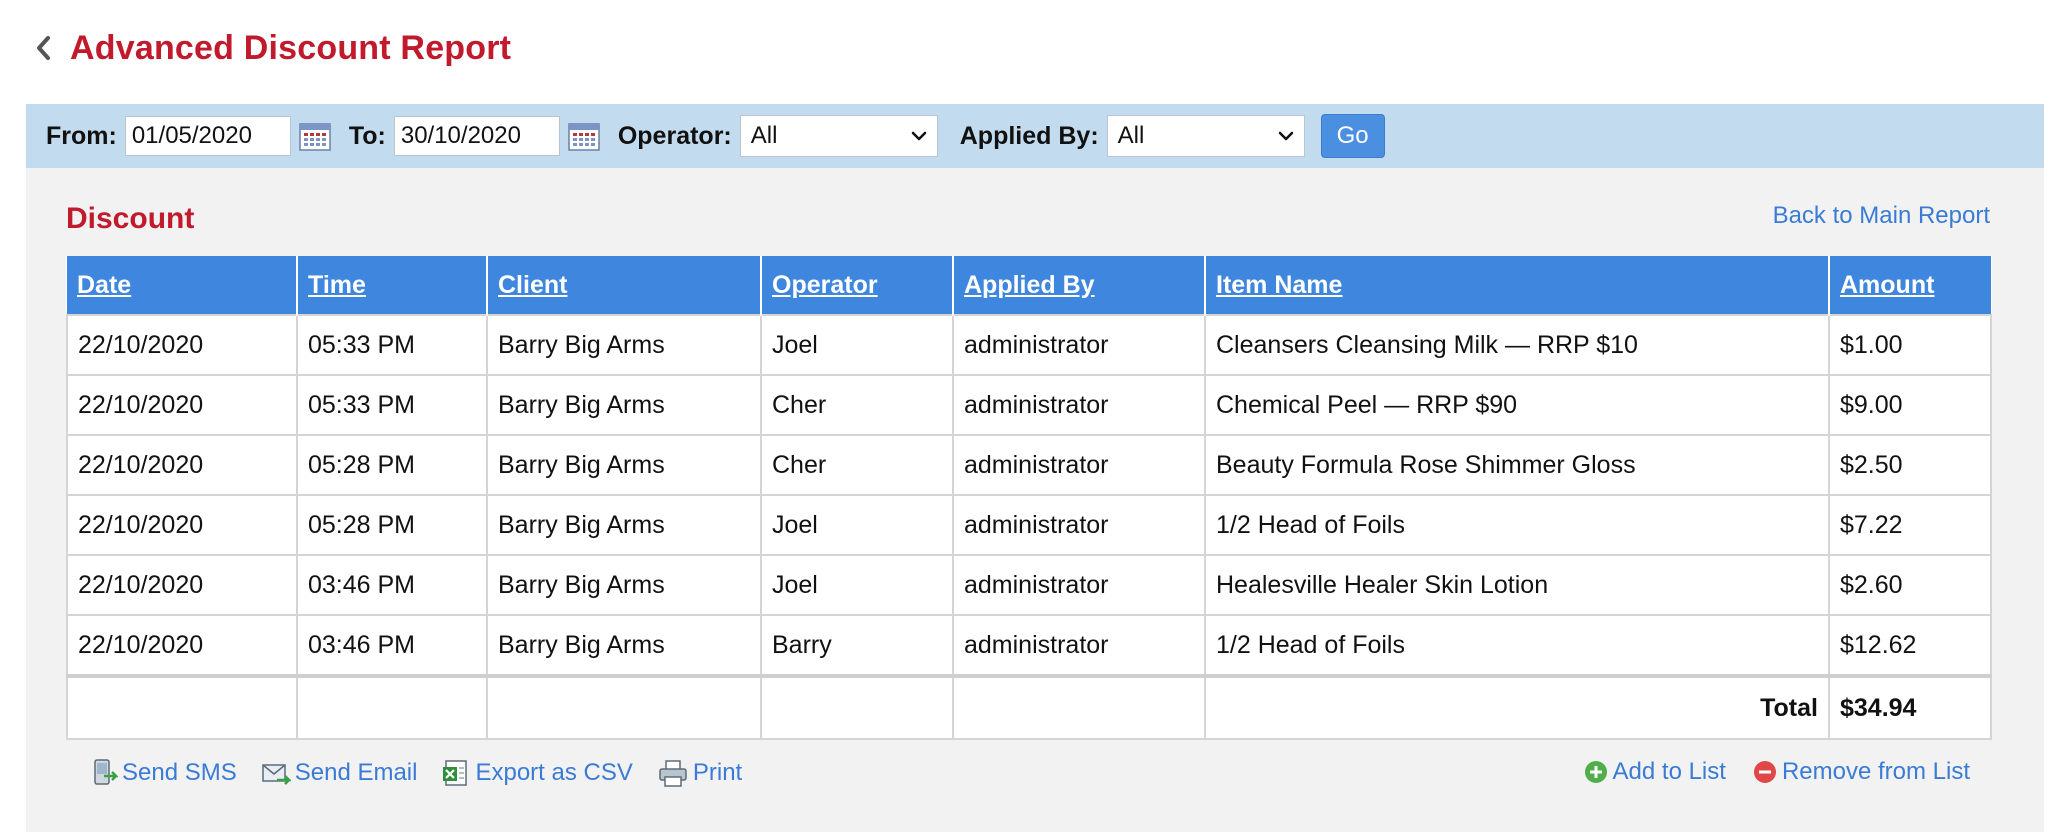 This screenshot has height=832, width=2070. What do you see at coordinates (427, 773) in the screenshot?
I see `export-actions: Send SMS Send Email Export as CSV Print` at bounding box center [427, 773].